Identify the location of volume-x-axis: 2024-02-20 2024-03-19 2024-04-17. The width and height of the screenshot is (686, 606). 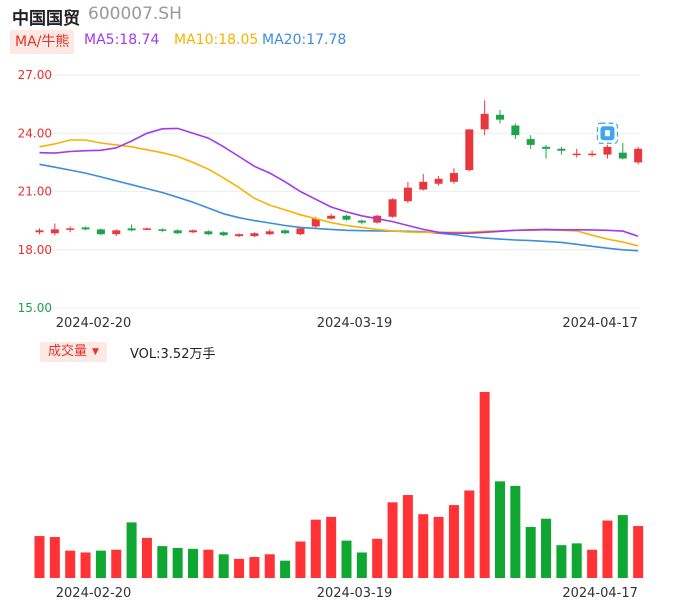
(347, 593).